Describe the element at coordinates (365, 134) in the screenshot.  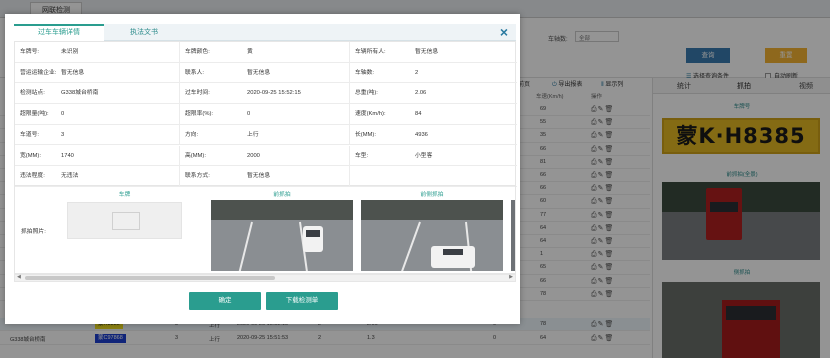
I see `info-label: 长(MM):` at that location.